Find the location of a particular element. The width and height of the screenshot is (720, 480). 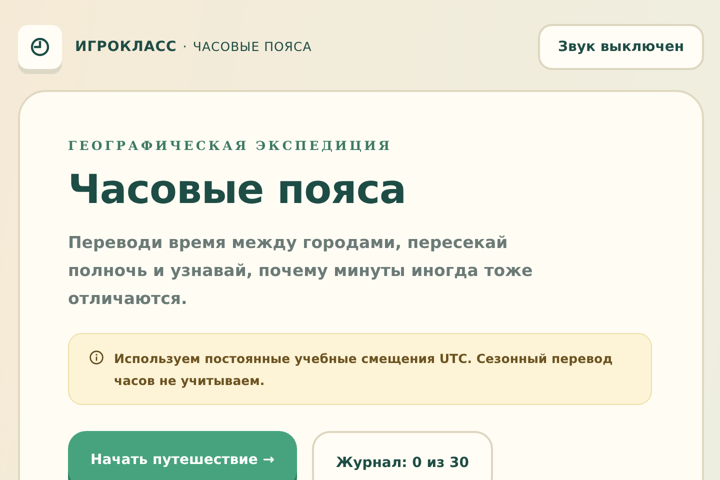

notice-text: Используем постоянные учебные смещения UTC. Сезонный перевод часов не учитываем. is located at coordinates (364, 370).